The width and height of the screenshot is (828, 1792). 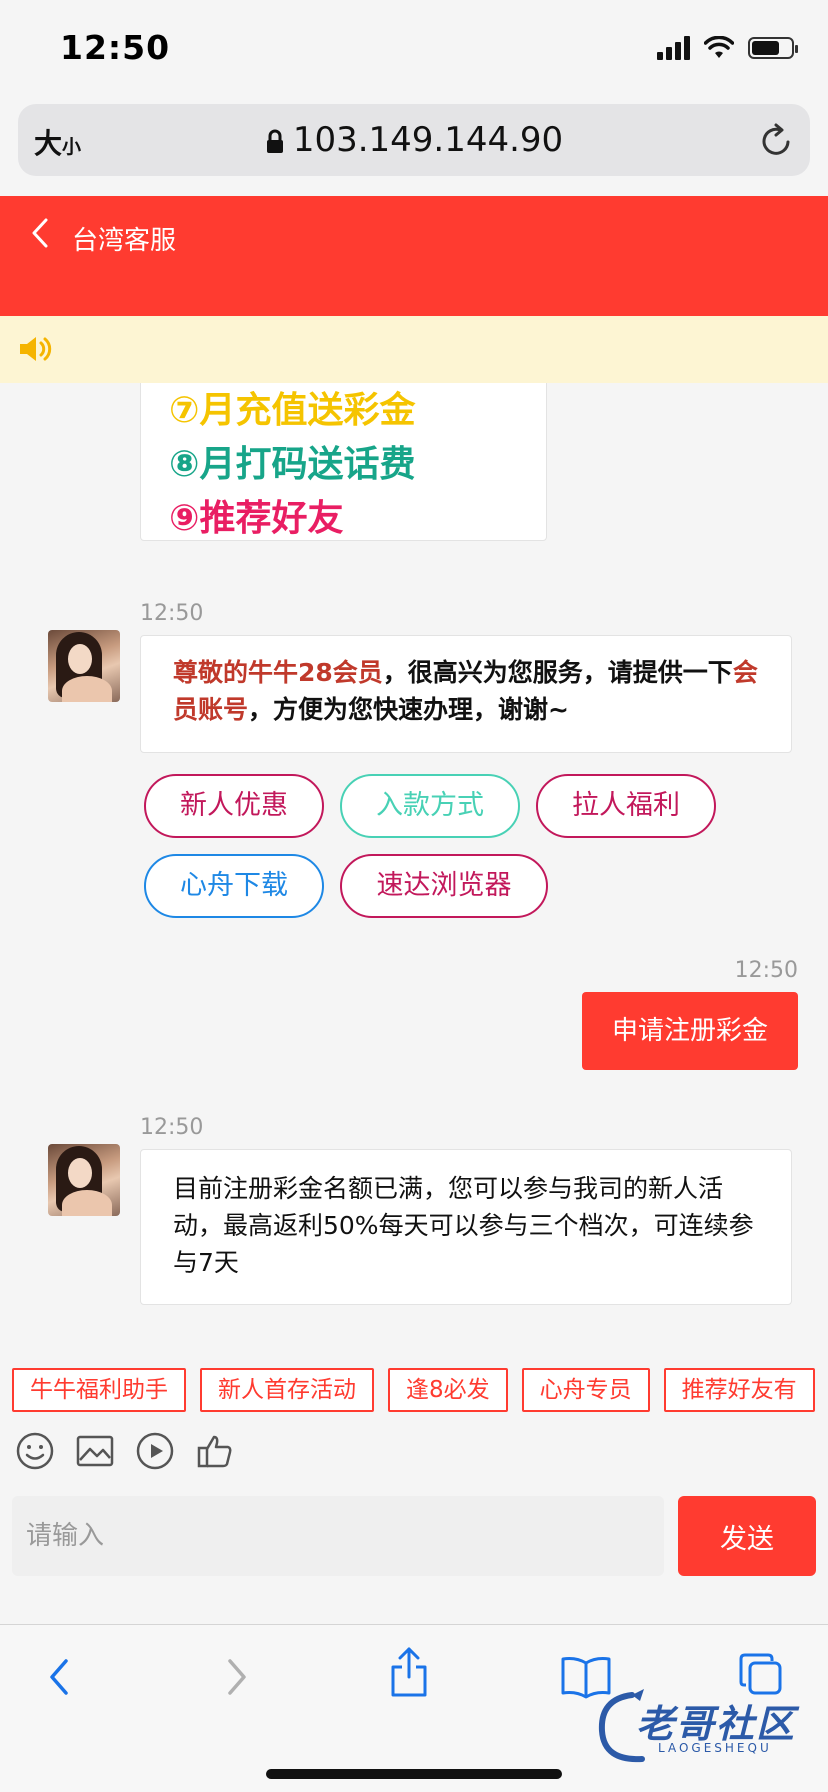 I want to click on url-display: 103.149.144.90, so click(x=414, y=140).